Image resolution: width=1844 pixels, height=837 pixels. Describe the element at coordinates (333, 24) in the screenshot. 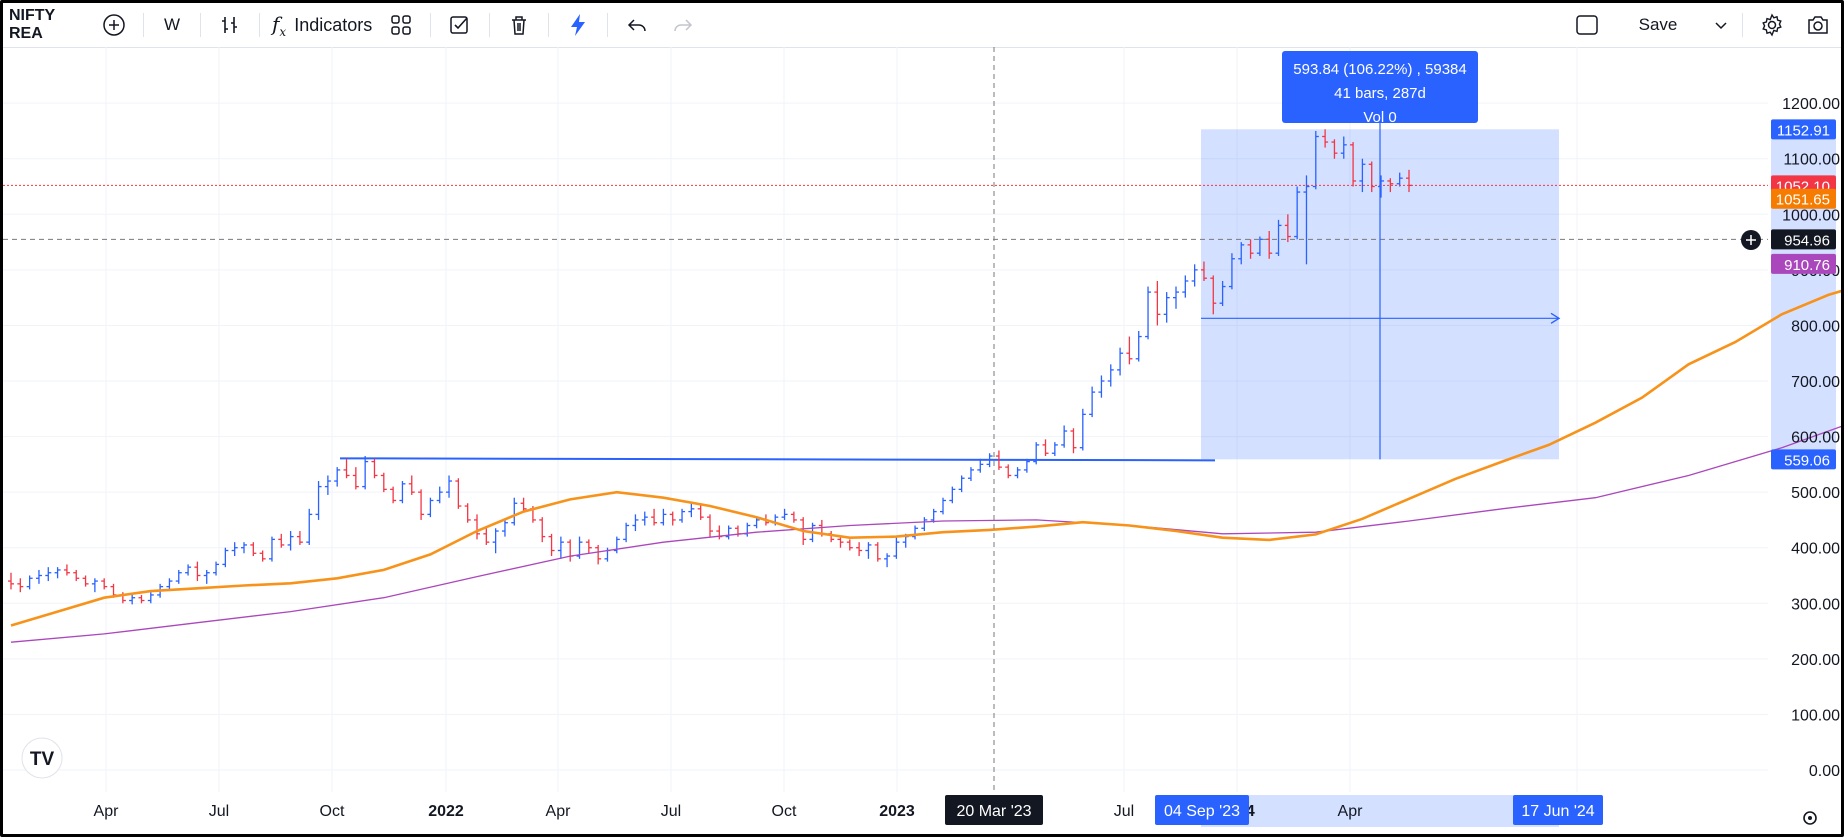

I see `indicators-label: Indicators` at that location.